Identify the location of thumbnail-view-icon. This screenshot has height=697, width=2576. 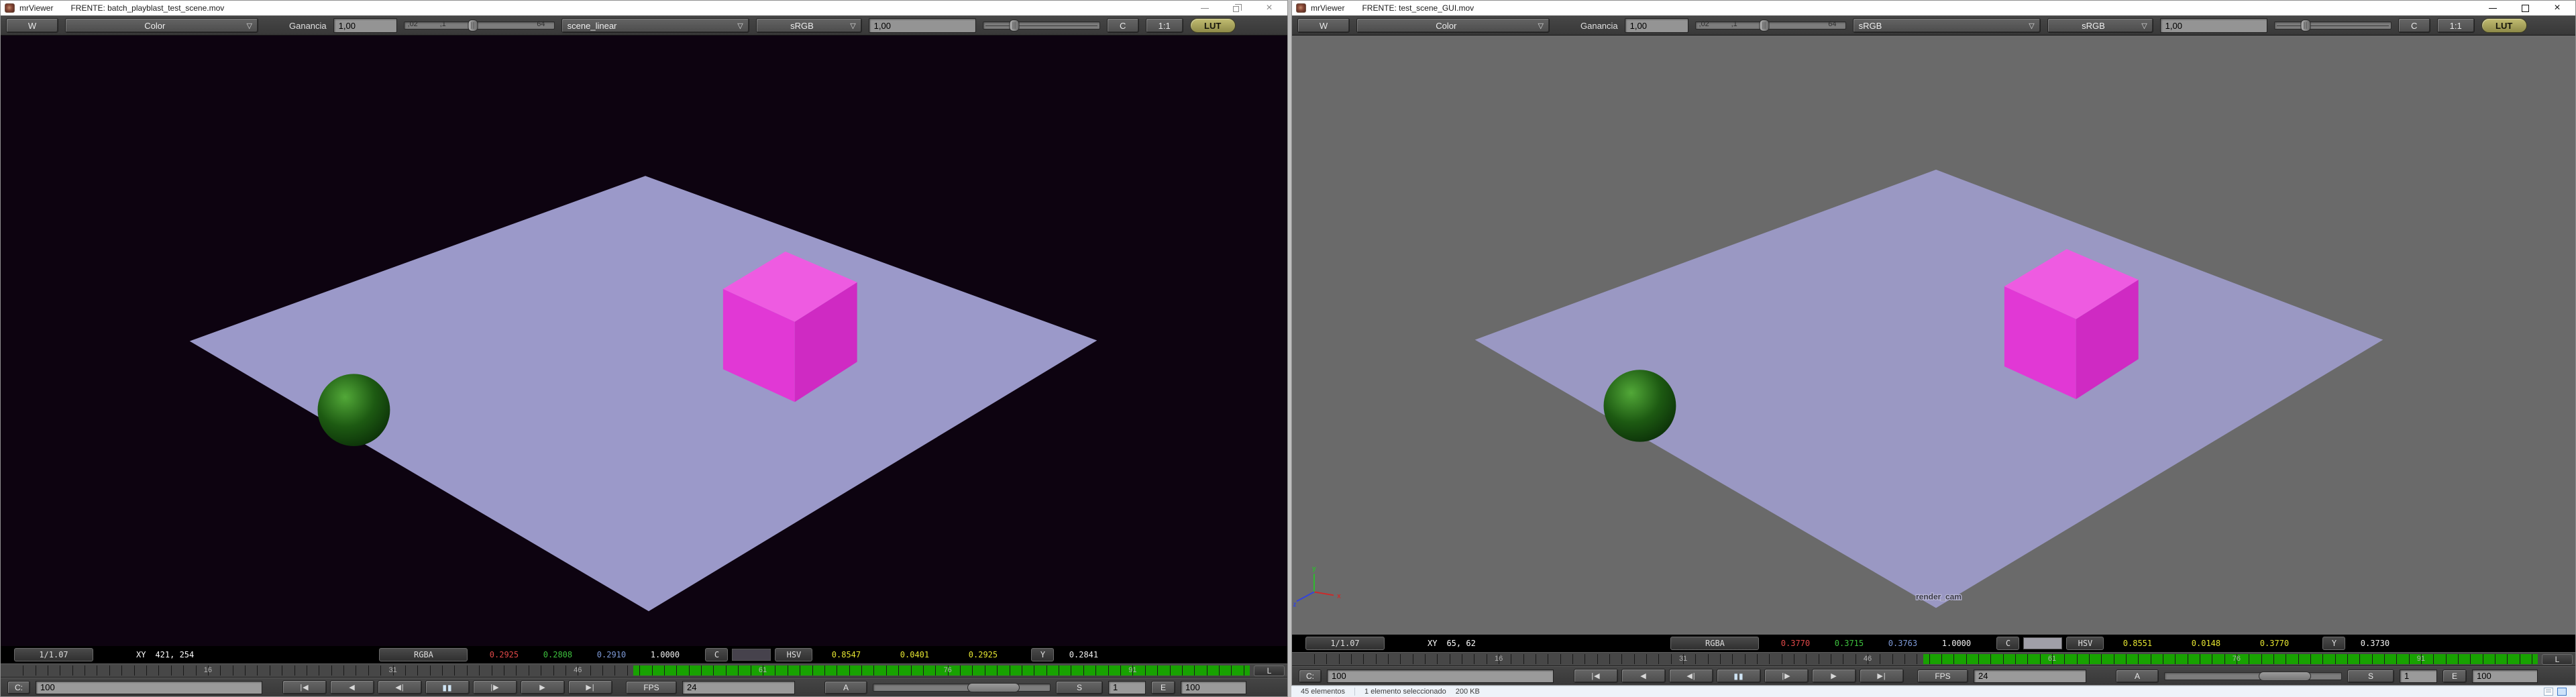
(2562, 692).